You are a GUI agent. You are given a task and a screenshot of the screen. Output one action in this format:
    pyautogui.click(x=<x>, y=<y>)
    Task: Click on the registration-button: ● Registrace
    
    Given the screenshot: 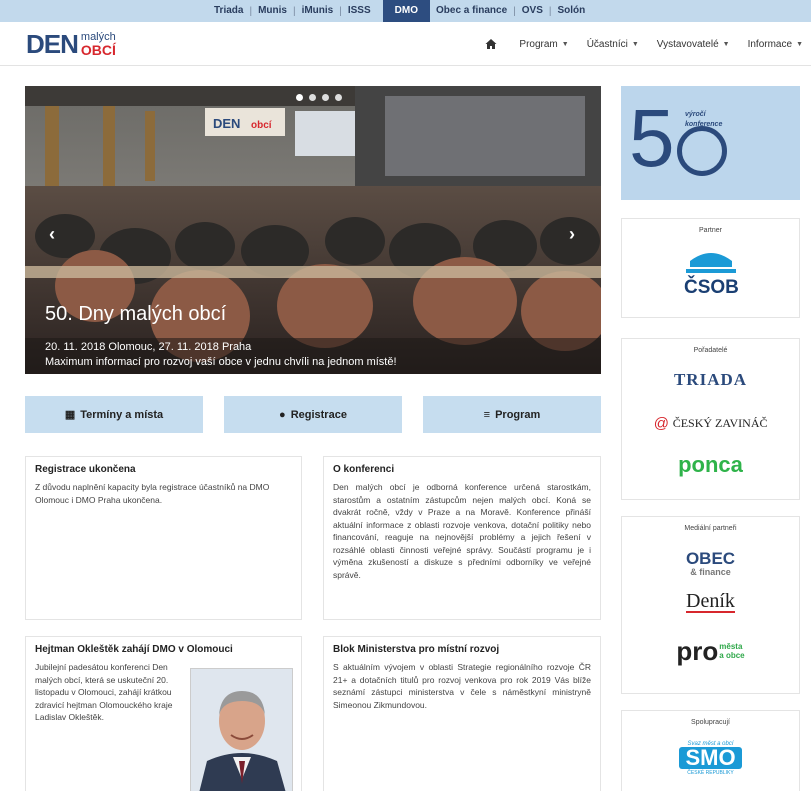 What is the action you would take?
    pyautogui.click(x=313, y=414)
    